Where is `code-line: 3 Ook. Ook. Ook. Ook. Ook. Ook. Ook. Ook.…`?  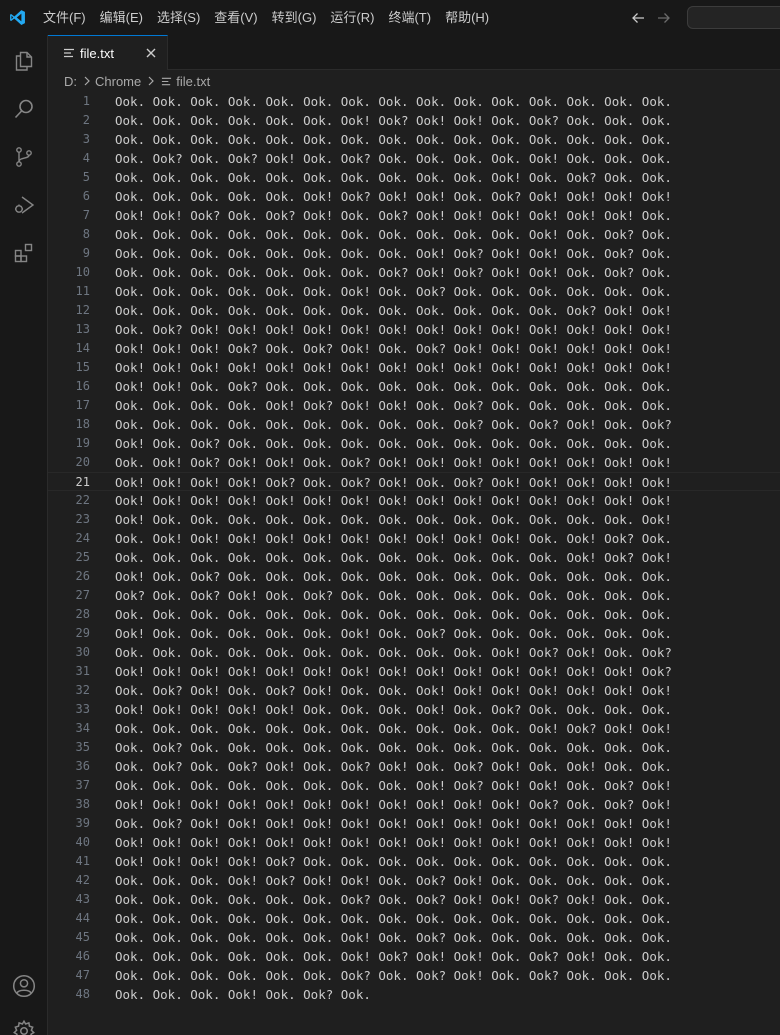
code-line: 3 Ook. Ook. Ook. Ook. Ook. Ook. Ook. Ook.… is located at coordinates (414, 139).